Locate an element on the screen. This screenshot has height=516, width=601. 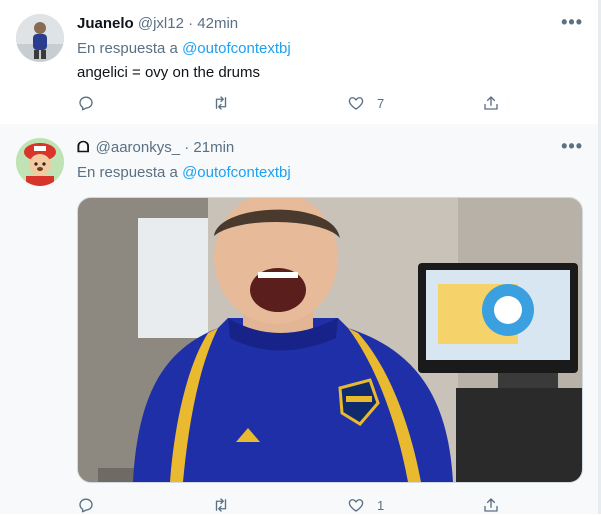
like-count: 7 is located at coordinates (381, 103).